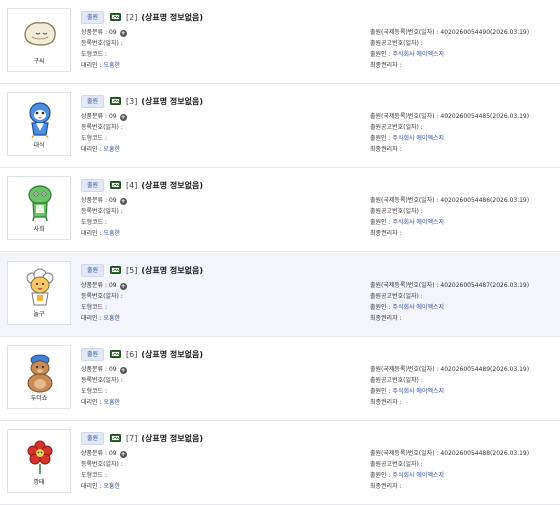 This screenshot has height=505, width=560. I want to click on thumbnail-caption: 깡태, so click(39, 482).